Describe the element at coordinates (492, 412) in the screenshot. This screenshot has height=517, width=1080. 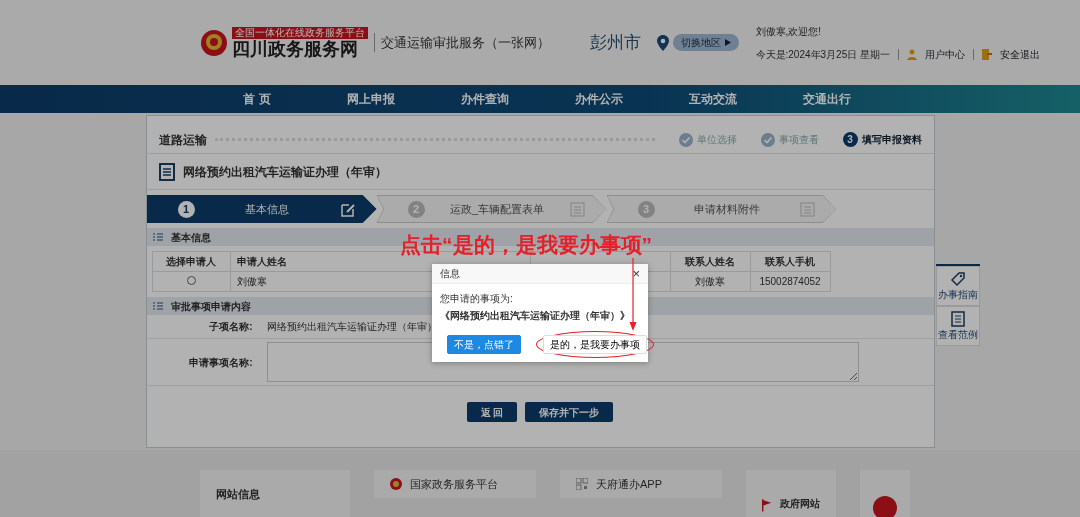
I see `action-button: 返 回` at that location.